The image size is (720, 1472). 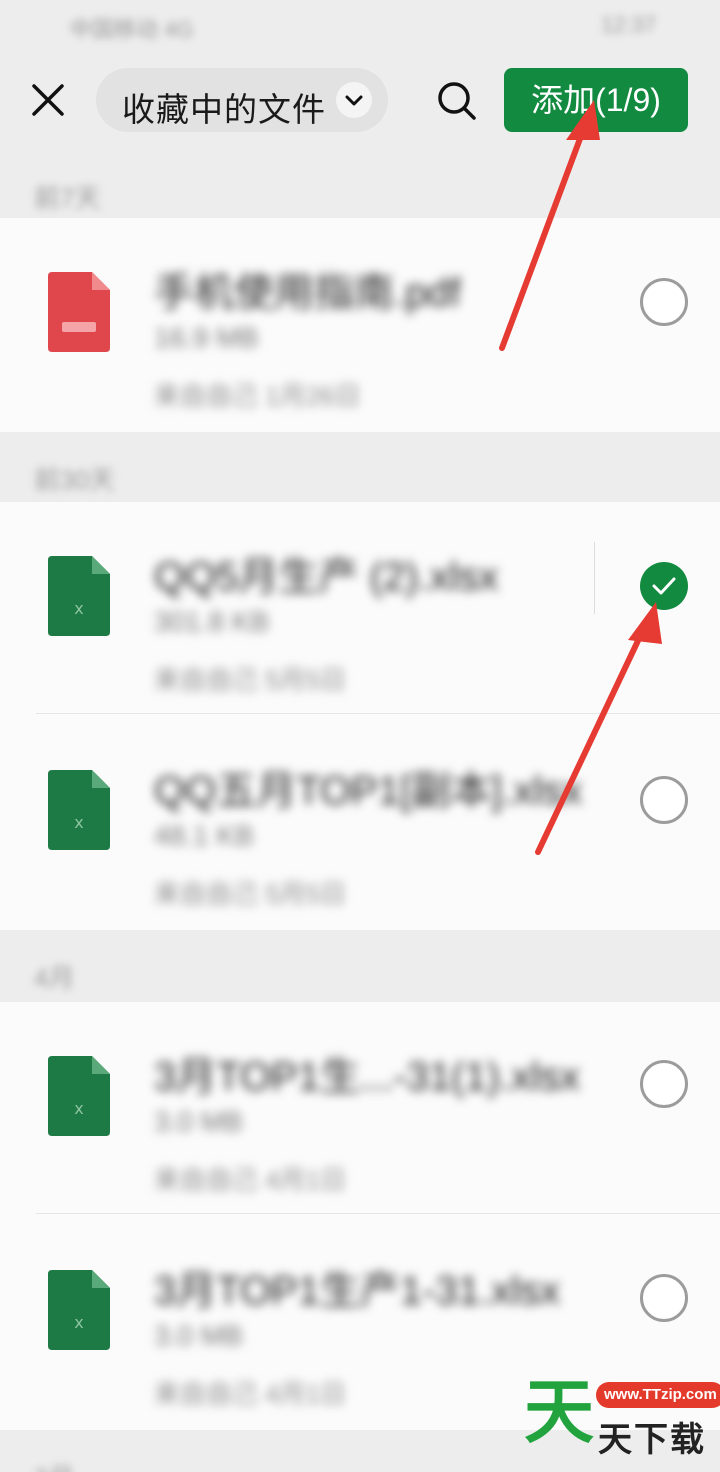 I want to click on file-row: 手机使用指南.pdf 16.9 MB 来自自己 1月26日, so click(x=360, y=324).